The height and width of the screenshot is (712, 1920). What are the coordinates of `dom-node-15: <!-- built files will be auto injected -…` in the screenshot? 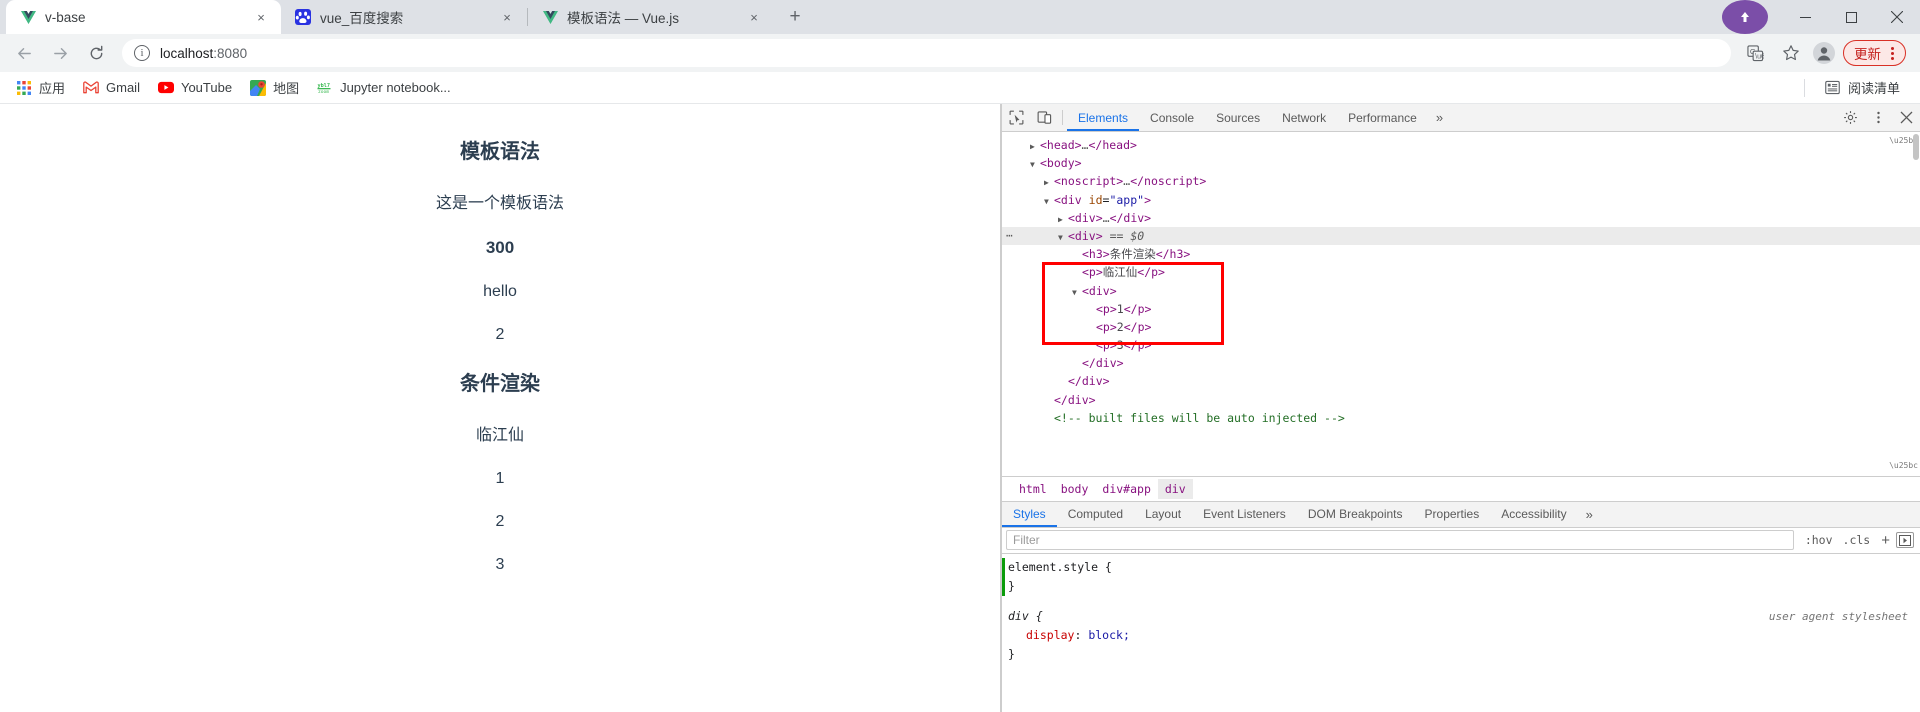 It's located at (1461, 418).